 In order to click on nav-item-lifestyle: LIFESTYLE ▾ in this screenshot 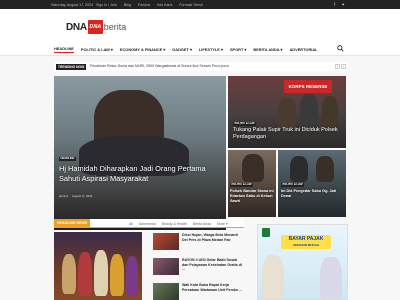, I will do `click(211, 49)`.